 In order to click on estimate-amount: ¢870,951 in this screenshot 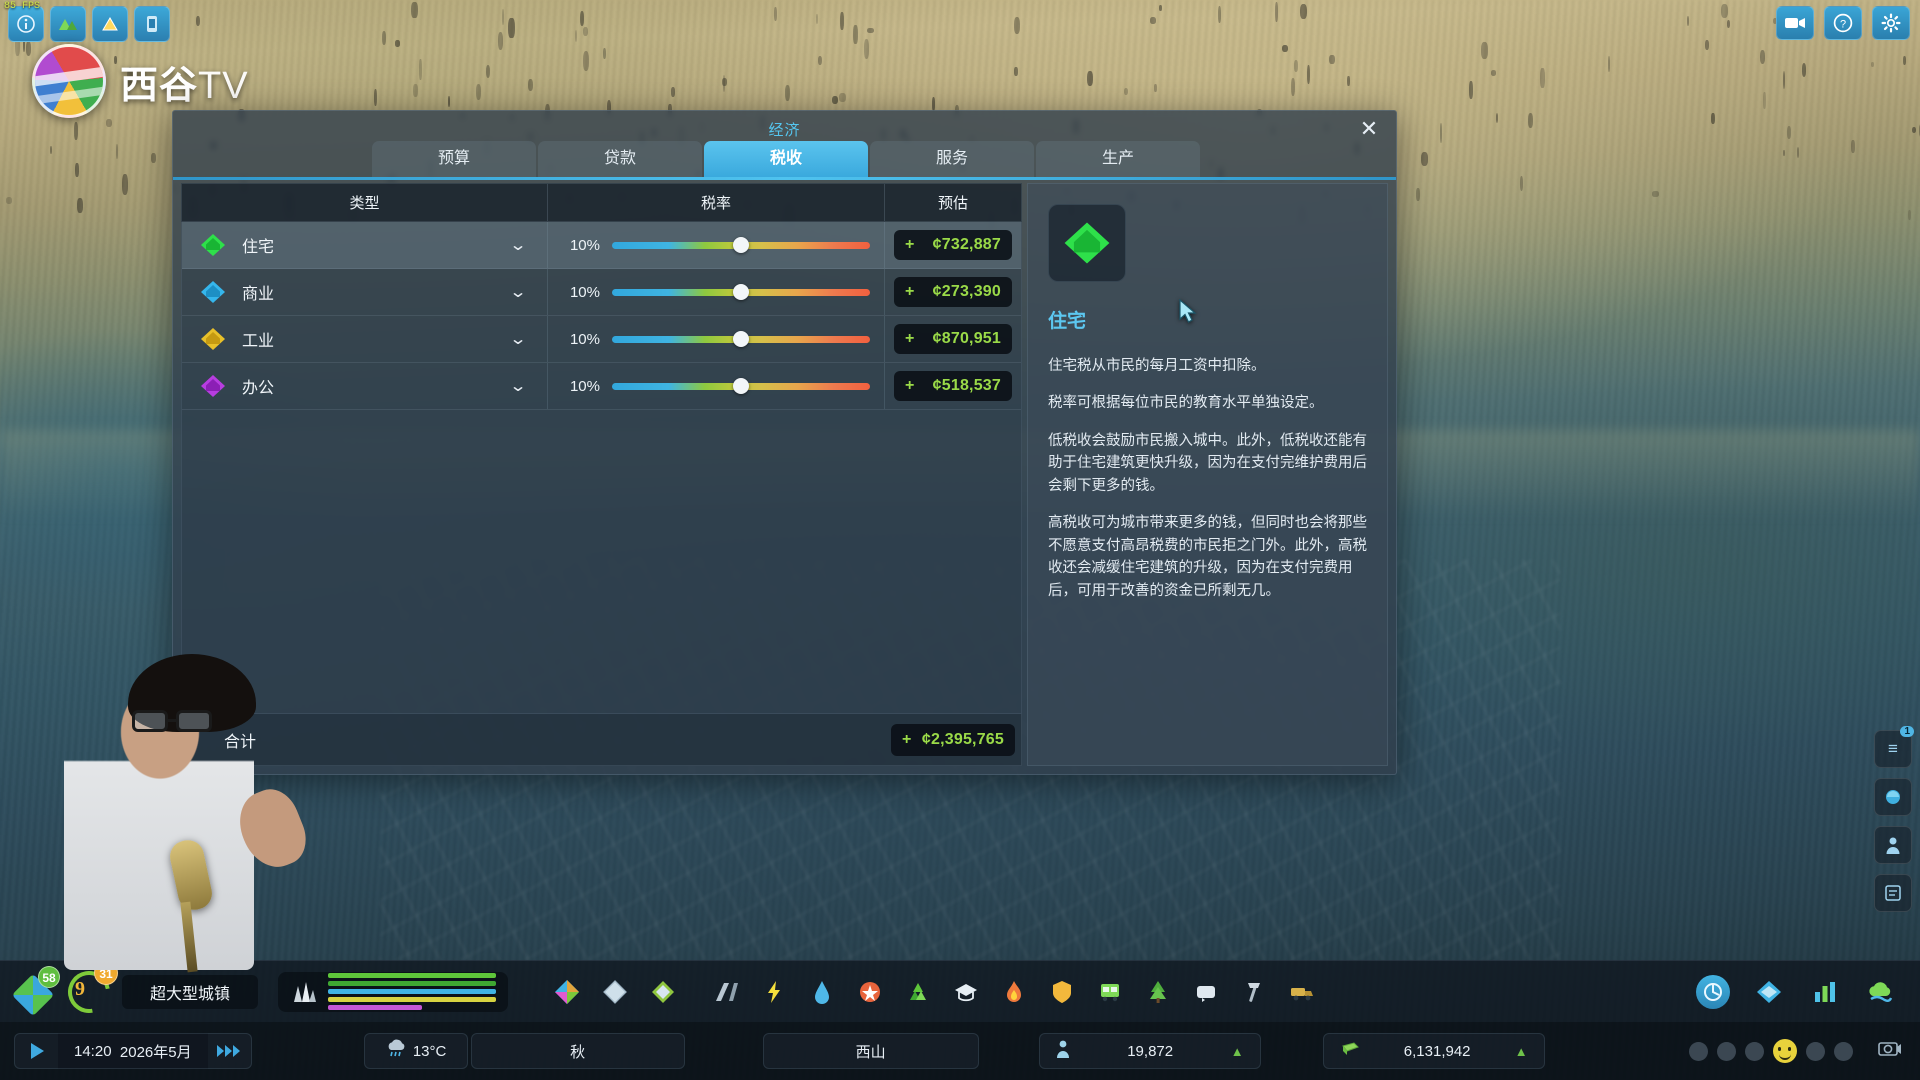, I will do `click(966, 338)`.